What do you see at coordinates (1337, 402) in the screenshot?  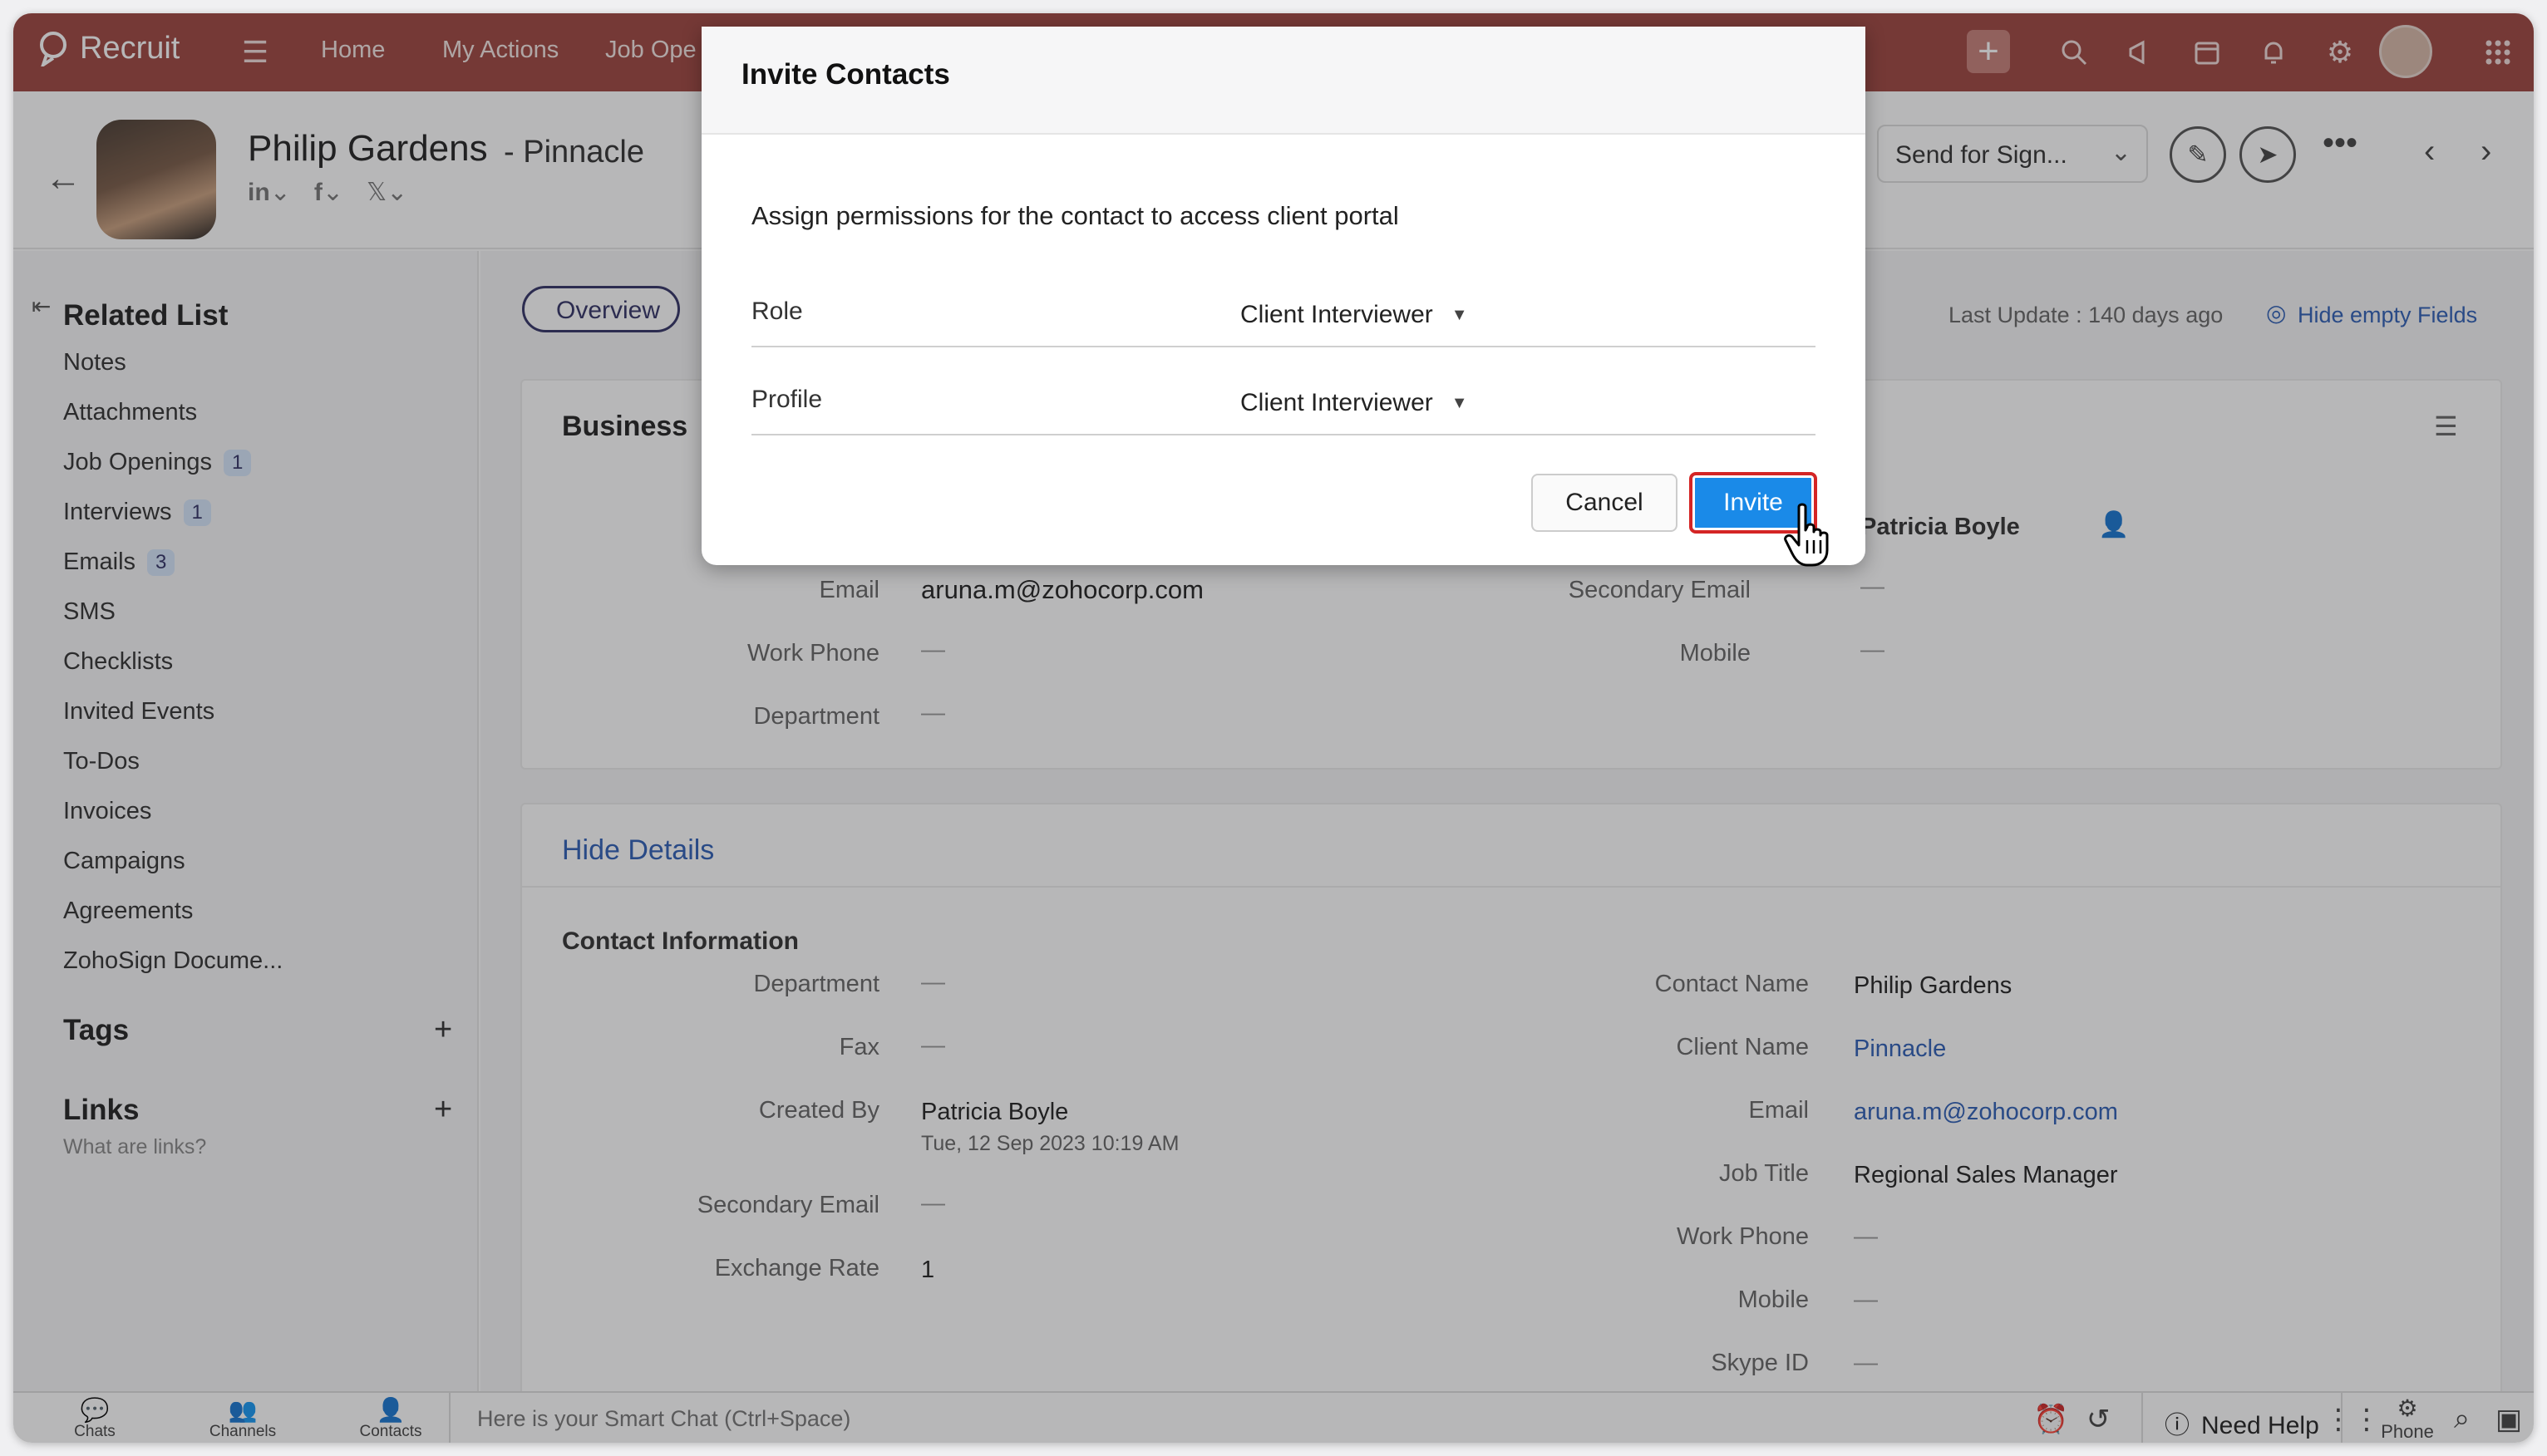 I see `profile-selected-value: Client Interviewer` at bounding box center [1337, 402].